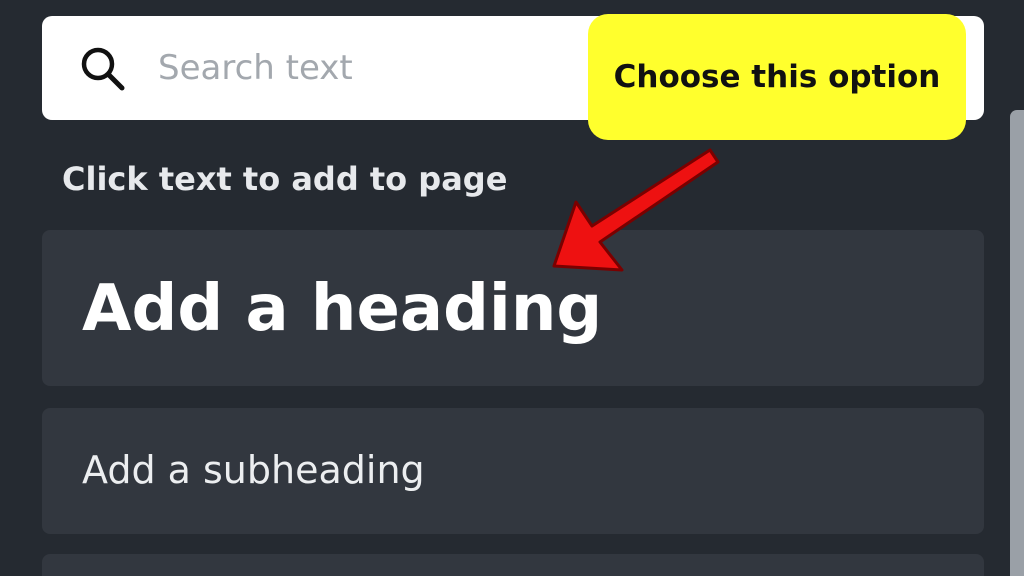  I want to click on add-body-text-option, so click(513, 565).